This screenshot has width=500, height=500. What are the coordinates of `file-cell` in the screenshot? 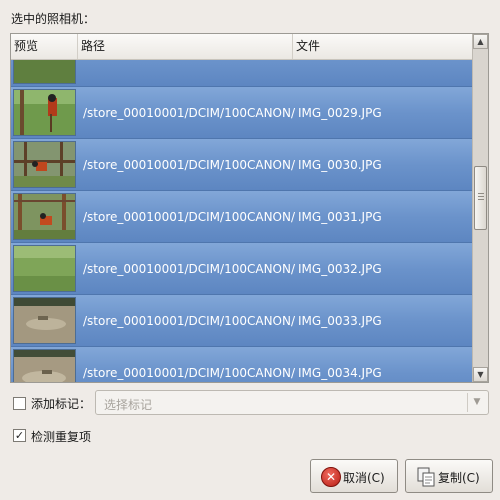 It's located at (383, 73).